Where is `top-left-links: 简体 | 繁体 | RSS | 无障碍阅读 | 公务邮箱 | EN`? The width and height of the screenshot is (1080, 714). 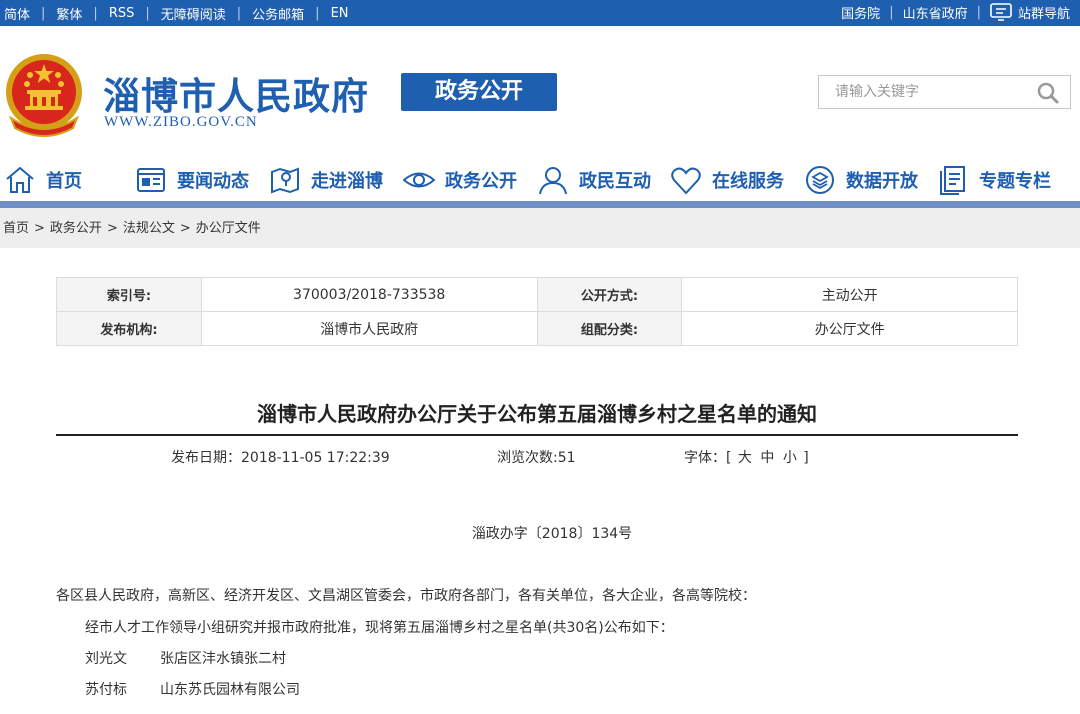 top-left-links: 简体 | 繁体 | RSS | 无障碍阅读 | 公务邮箱 | EN is located at coordinates (176, 13).